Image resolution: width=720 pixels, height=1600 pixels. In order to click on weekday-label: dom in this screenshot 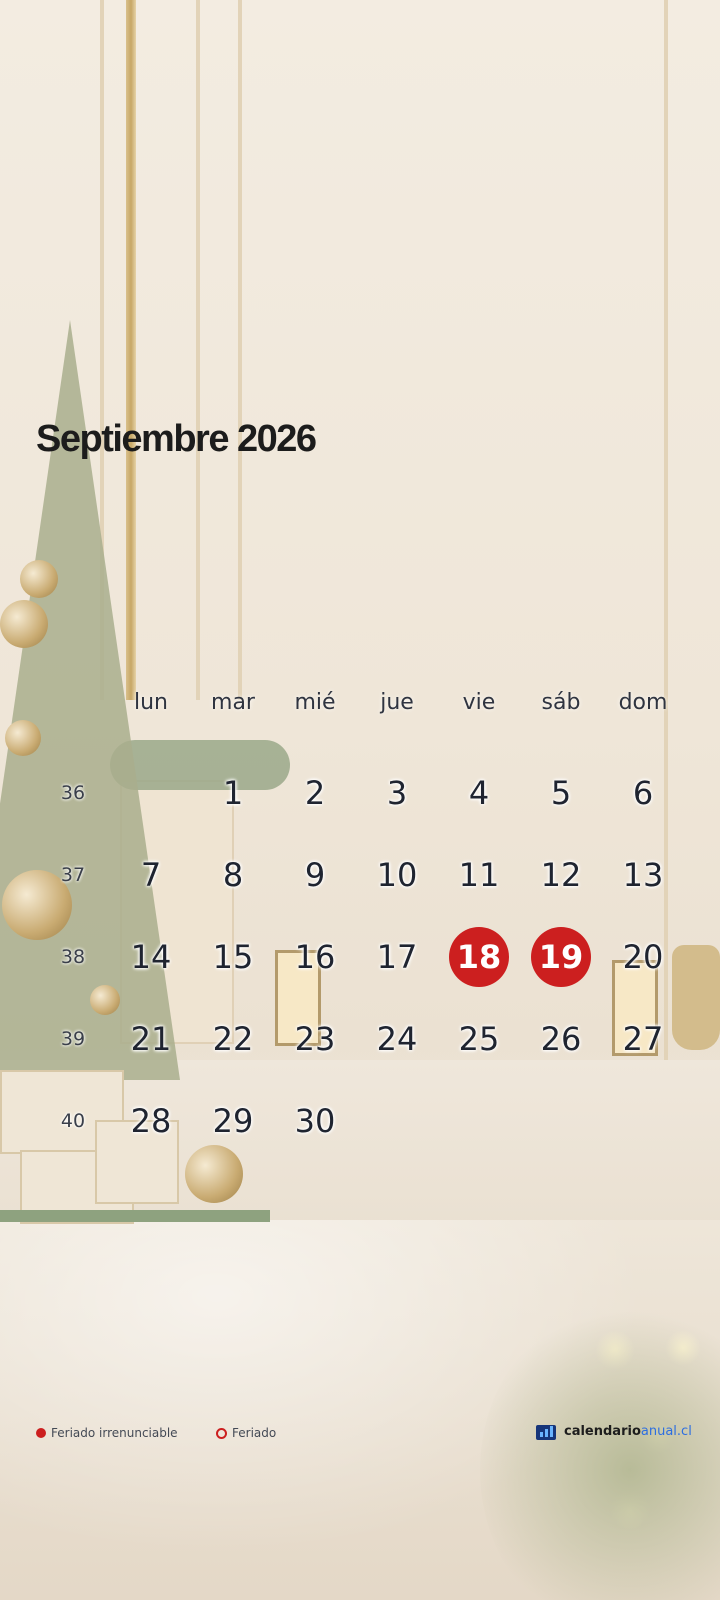, I will do `click(643, 702)`.